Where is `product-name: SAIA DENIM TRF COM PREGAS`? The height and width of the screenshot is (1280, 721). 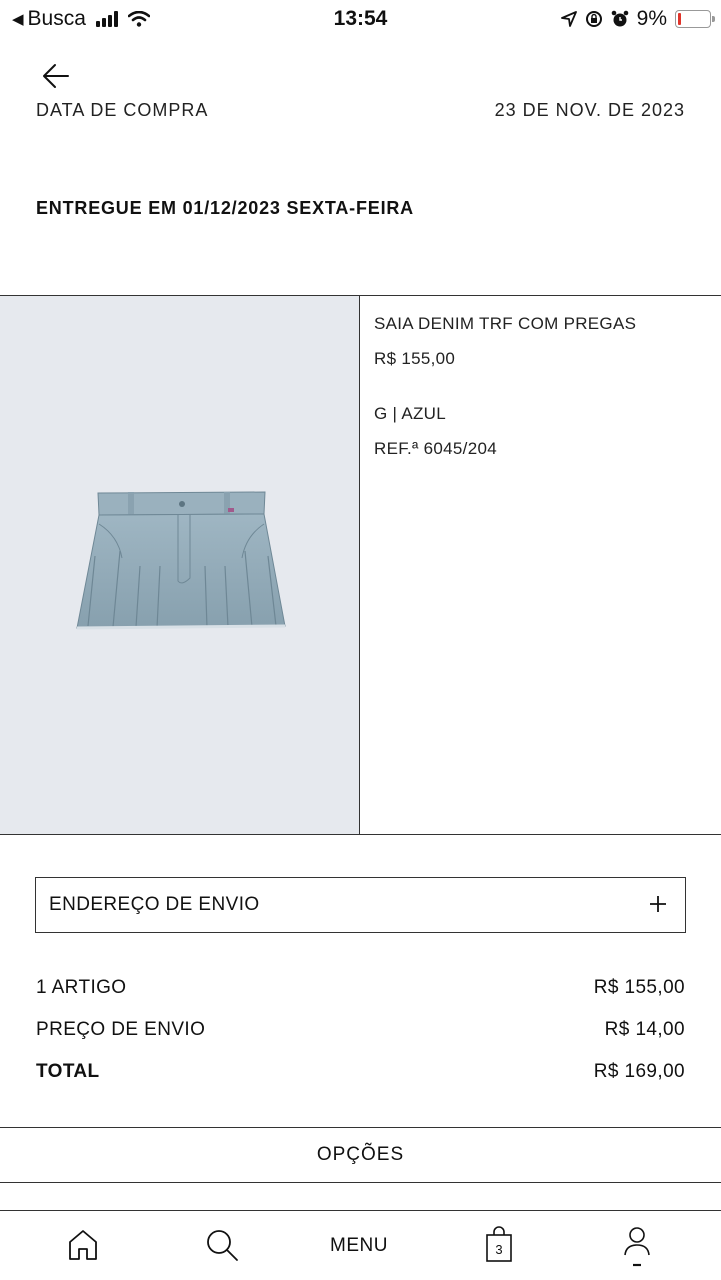 product-name: SAIA DENIM TRF COM PREGAS is located at coordinates (505, 324).